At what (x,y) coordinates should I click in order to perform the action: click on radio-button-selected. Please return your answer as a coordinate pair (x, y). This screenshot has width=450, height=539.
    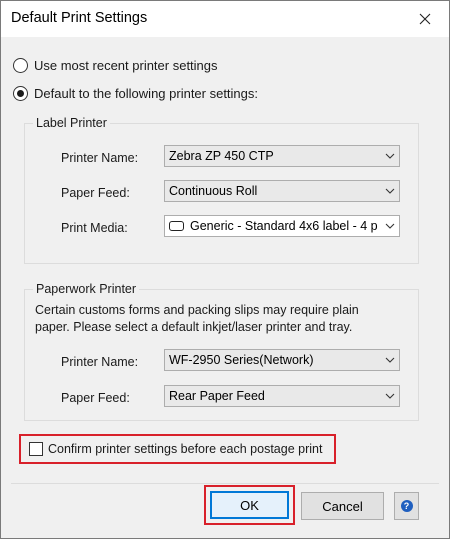
    Looking at the image, I should click on (20, 93).